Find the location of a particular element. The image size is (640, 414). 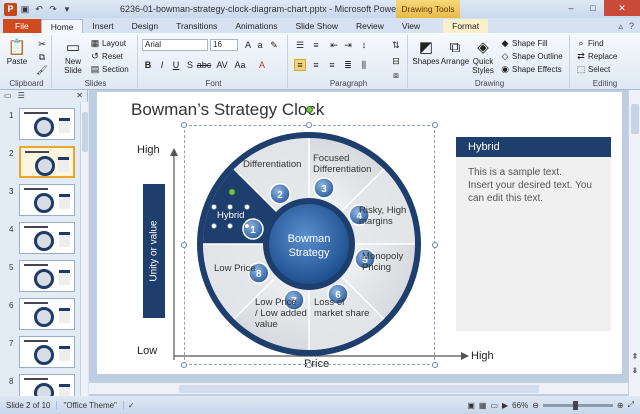

slide-thumbnail-row: 7 is located at coordinates (40, 352).